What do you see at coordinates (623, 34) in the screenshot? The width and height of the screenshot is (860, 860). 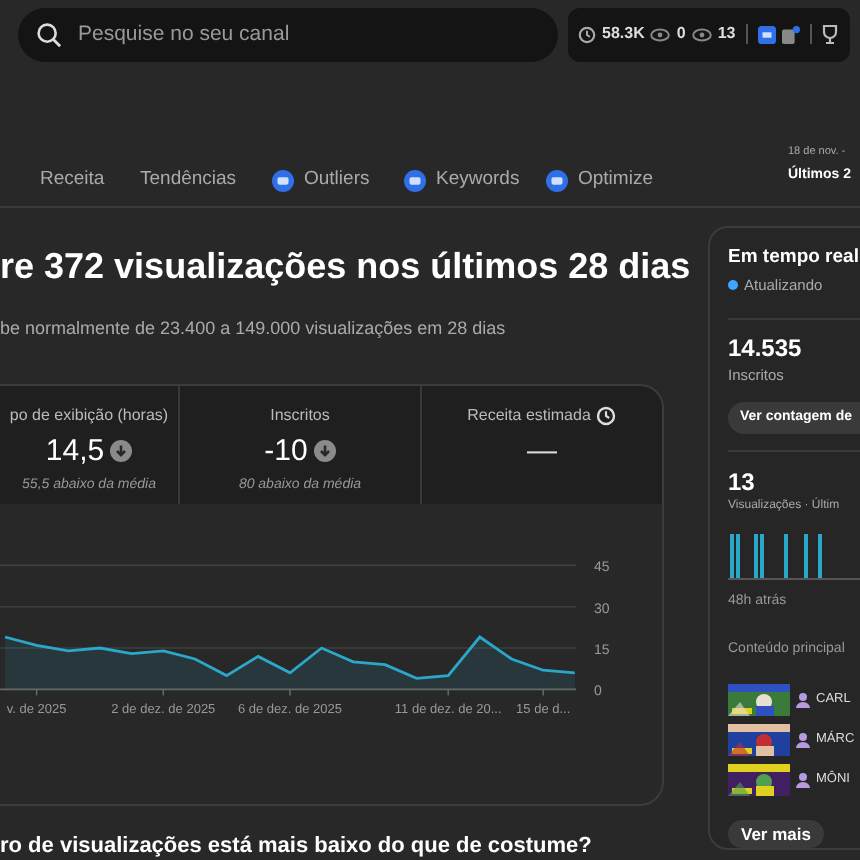 I see `stat-value: 58.3K` at bounding box center [623, 34].